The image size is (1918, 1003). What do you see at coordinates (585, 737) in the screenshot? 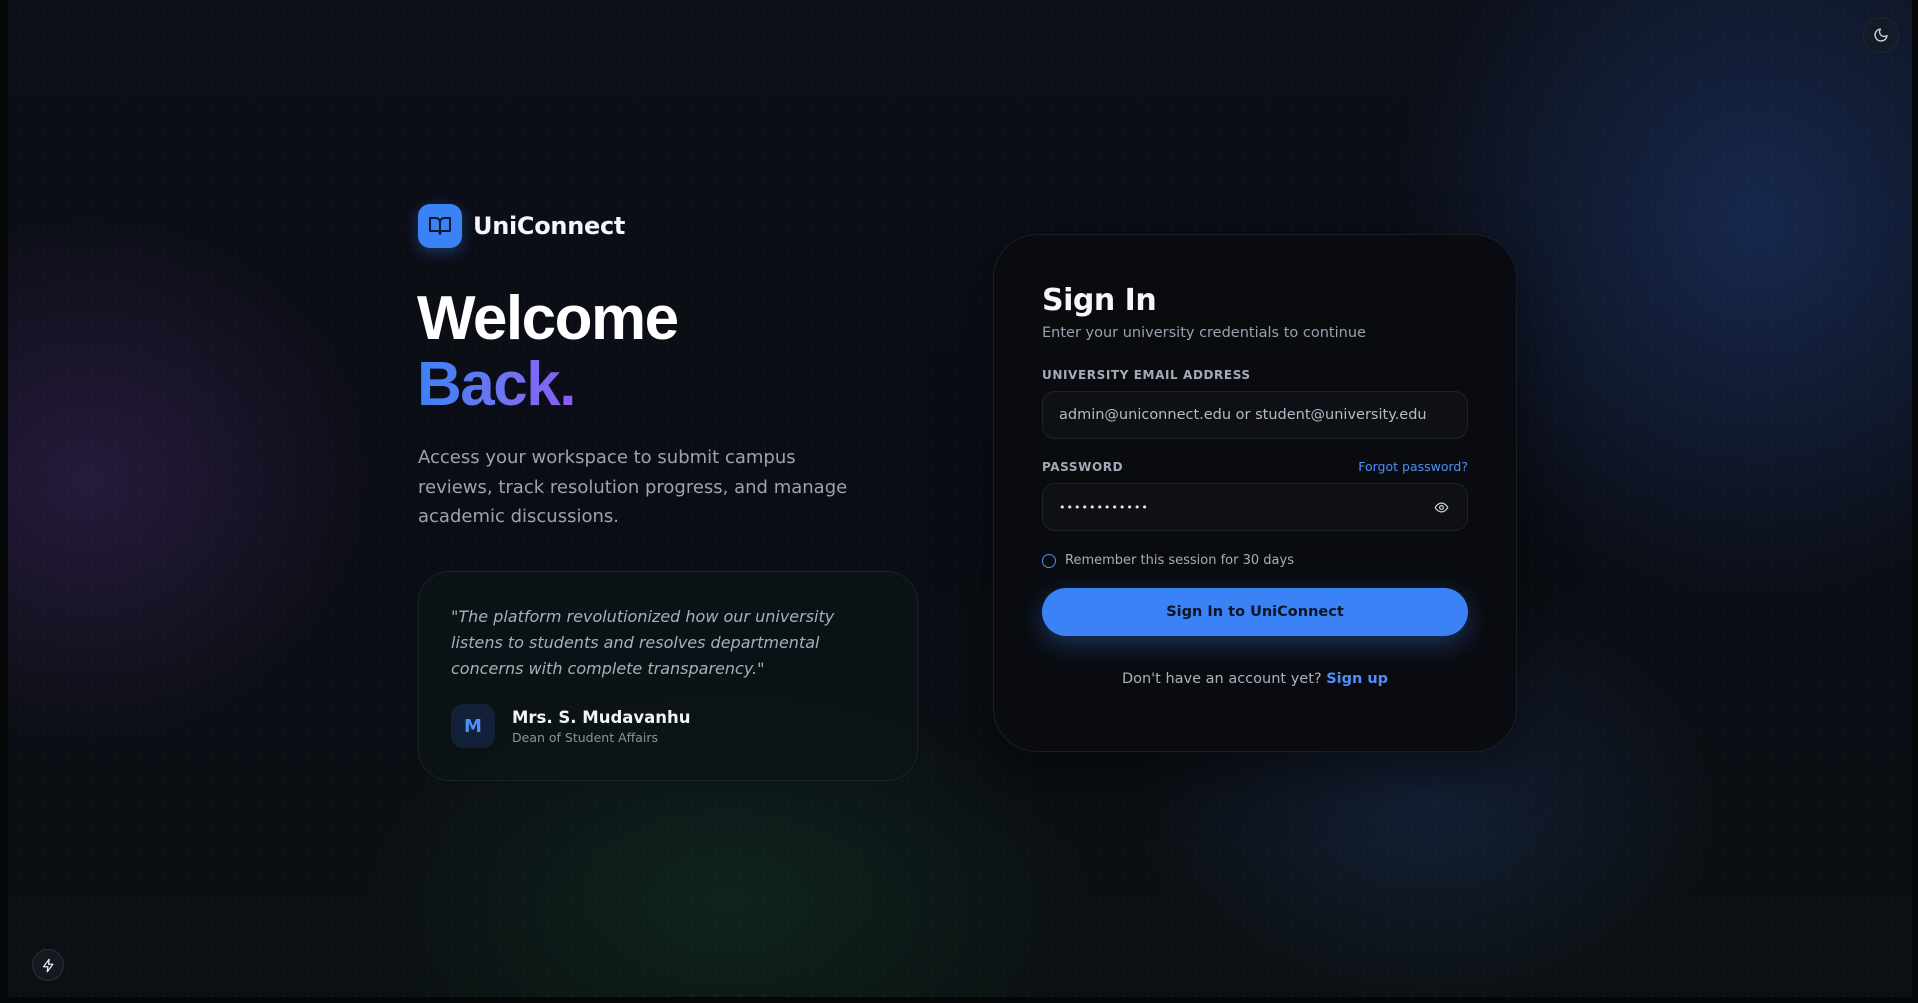
I see `author-role: Dean of Student Affairs` at bounding box center [585, 737].